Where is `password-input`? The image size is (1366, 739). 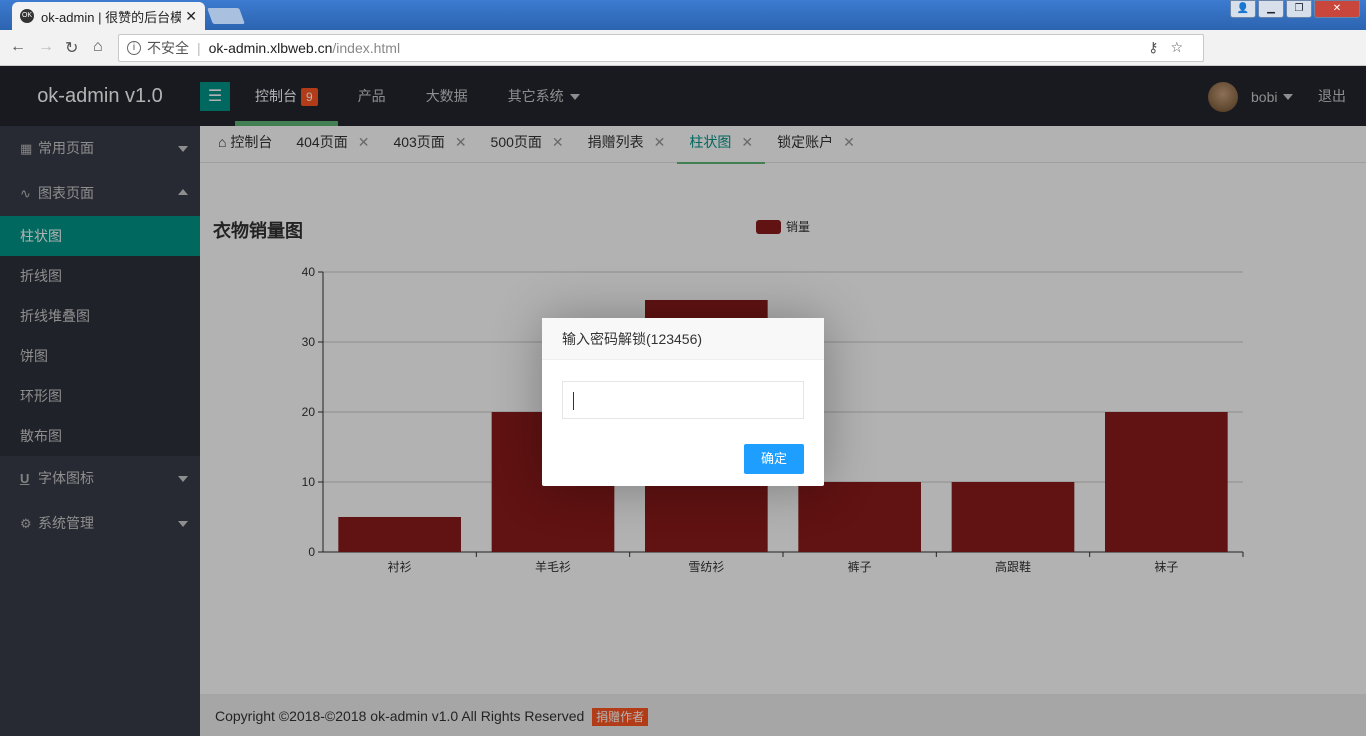 password-input is located at coordinates (683, 400).